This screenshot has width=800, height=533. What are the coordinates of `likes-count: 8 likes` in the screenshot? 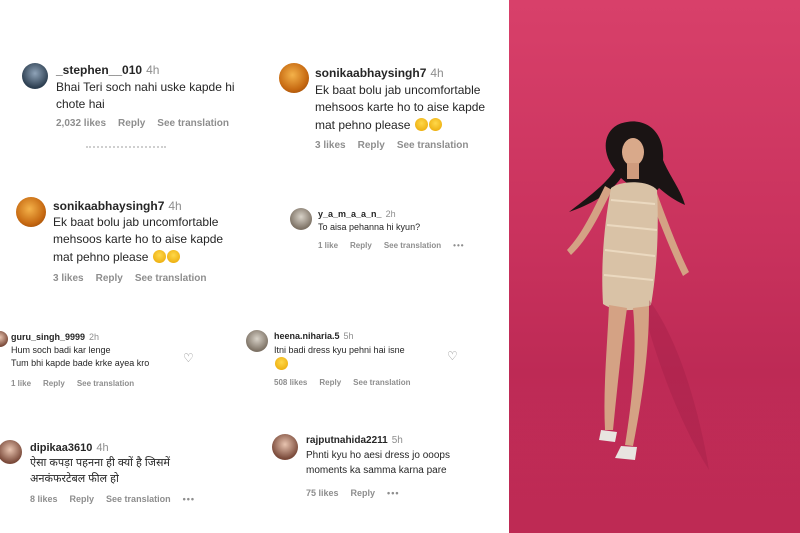 It's located at (44, 499).